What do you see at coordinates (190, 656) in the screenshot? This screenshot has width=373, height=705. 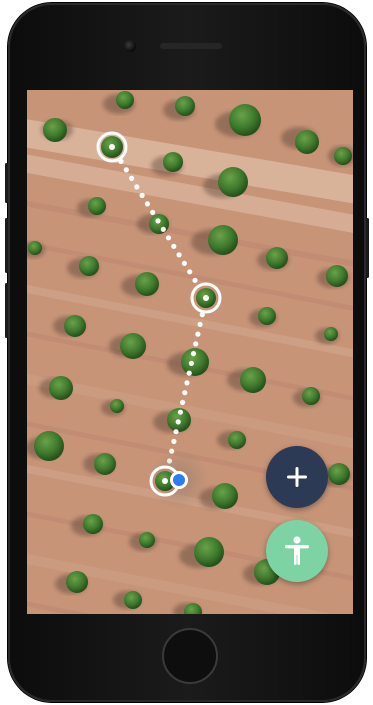 I see `home-button` at bounding box center [190, 656].